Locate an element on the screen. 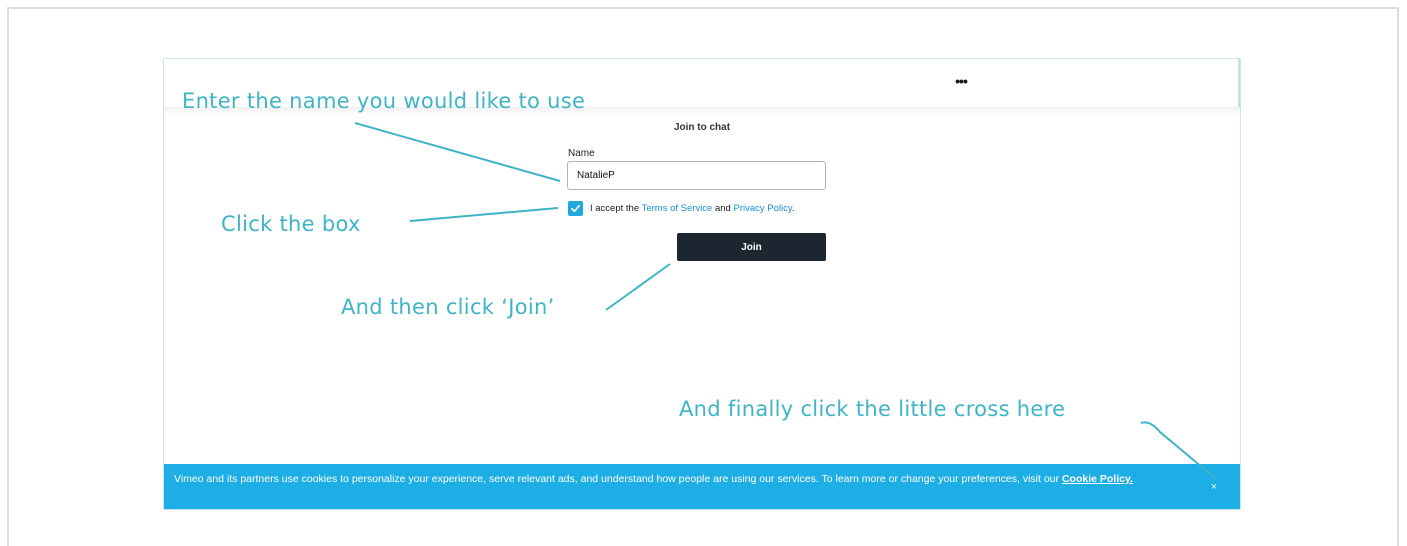 This screenshot has height=546, width=1407. cookie-policy-link: Cookie Policy. is located at coordinates (1097, 479).